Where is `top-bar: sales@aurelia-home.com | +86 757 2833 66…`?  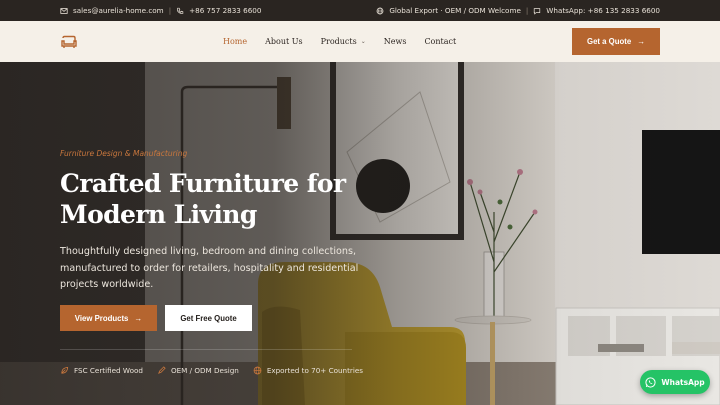 top-bar: sales@aurelia-home.com | +86 757 2833 66… is located at coordinates (360, 10).